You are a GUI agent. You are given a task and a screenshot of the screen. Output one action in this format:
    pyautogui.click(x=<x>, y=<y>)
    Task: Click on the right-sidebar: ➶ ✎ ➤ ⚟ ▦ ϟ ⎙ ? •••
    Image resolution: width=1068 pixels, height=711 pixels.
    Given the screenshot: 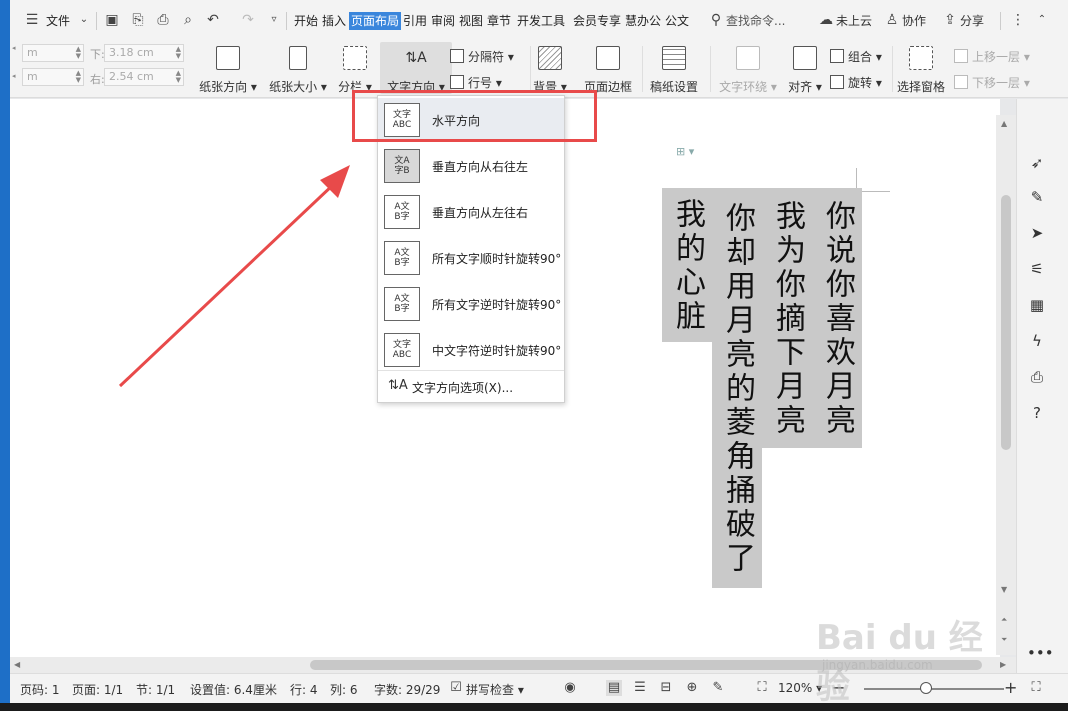 What is the action you would take?
    pyautogui.click(x=1042, y=386)
    